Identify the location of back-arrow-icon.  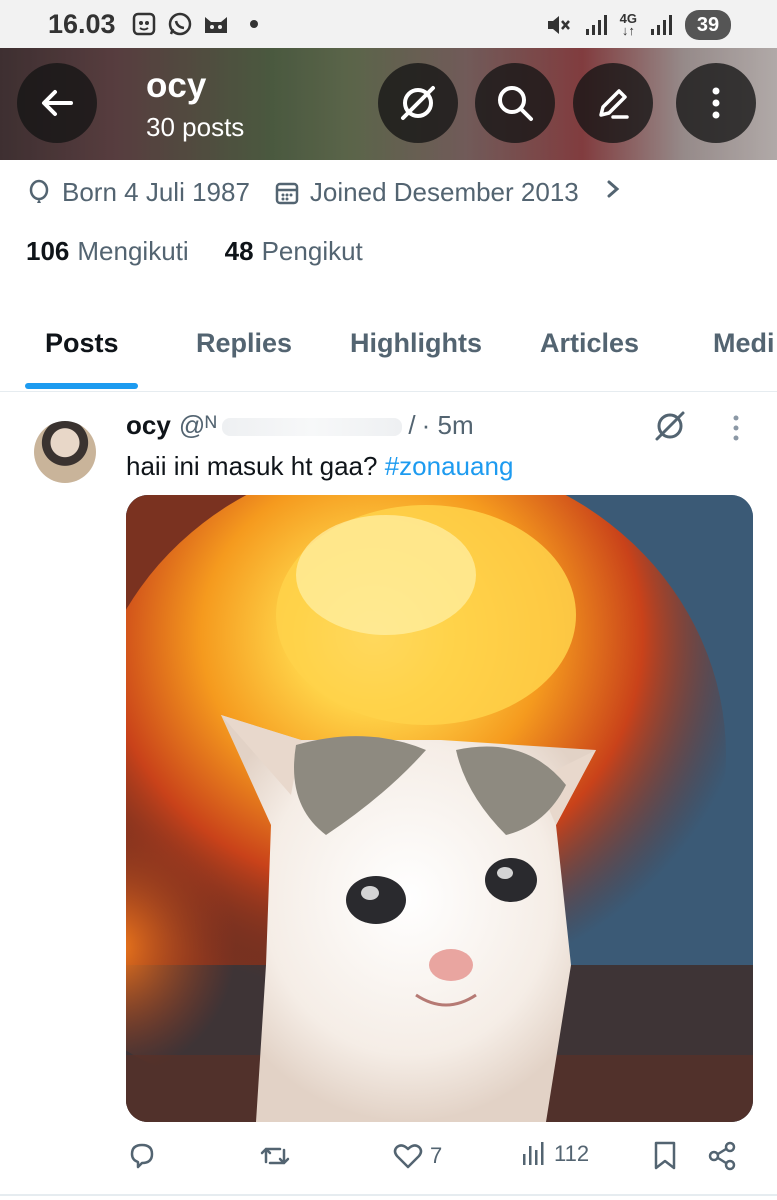
(57, 103).